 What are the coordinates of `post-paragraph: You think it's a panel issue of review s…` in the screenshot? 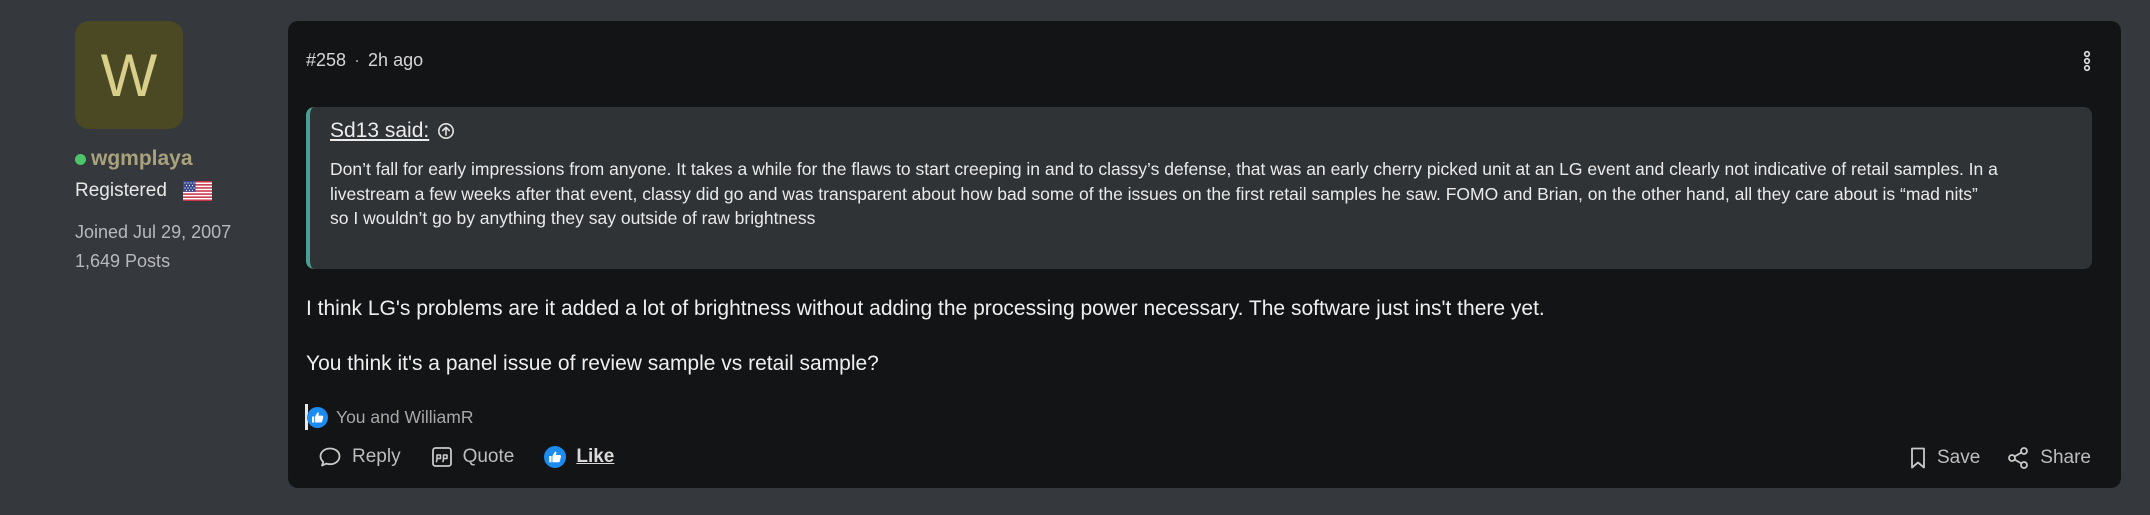 It's located at (592, 363).